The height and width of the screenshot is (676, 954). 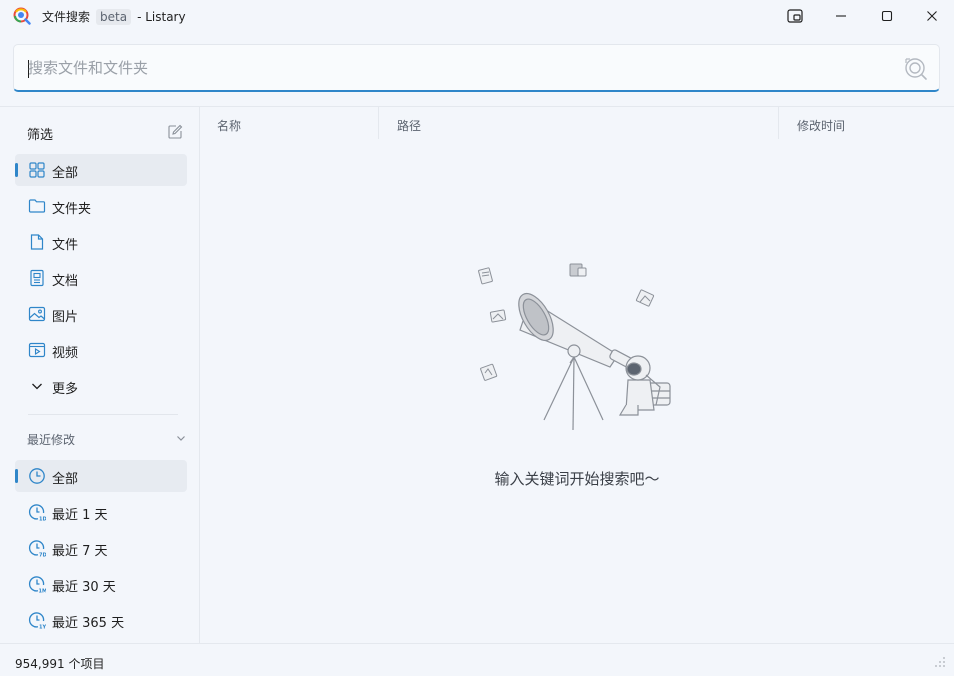 What do you see at coordinates (458, 68) in the screenshot?
I see `search-input` at bounding box center [458, 68].